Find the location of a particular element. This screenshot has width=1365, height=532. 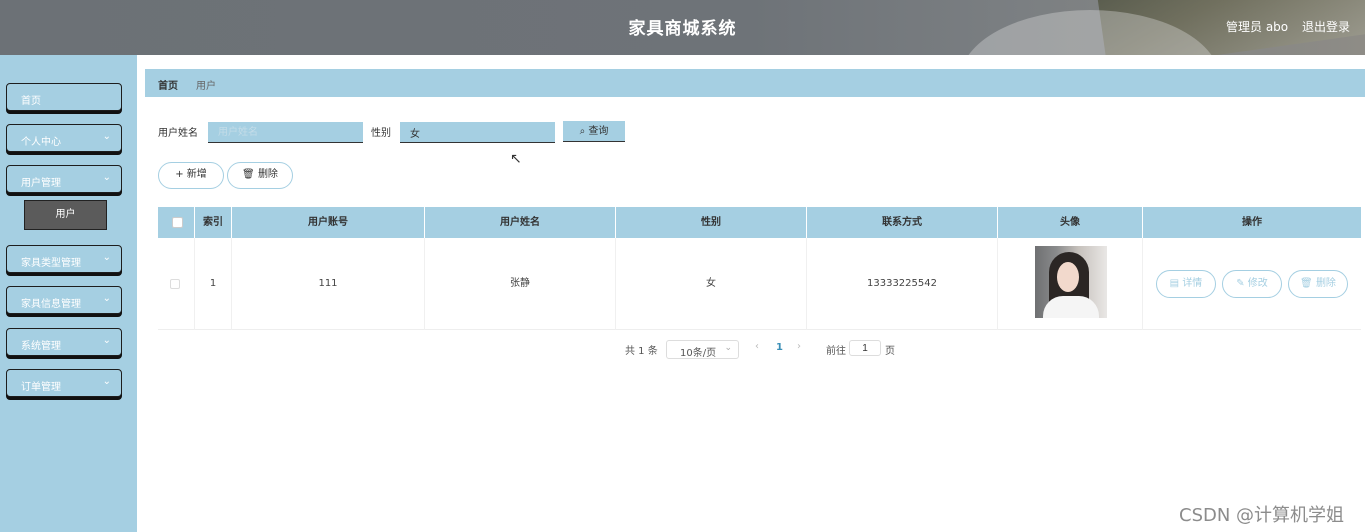

sidebar-item-label: 系统管理 is located at coordinates (41, 346).